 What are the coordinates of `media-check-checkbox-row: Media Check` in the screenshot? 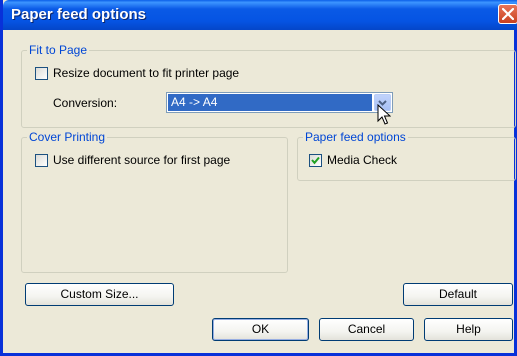 It's located at (353, 160).